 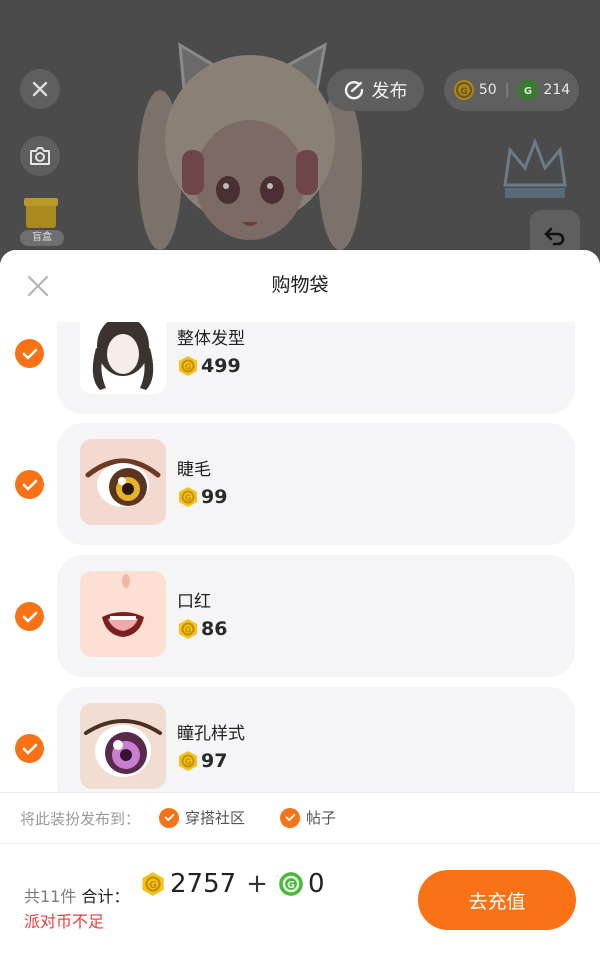 I want to click on blindbox-label: 盲盒, so click(x=42, y=238).